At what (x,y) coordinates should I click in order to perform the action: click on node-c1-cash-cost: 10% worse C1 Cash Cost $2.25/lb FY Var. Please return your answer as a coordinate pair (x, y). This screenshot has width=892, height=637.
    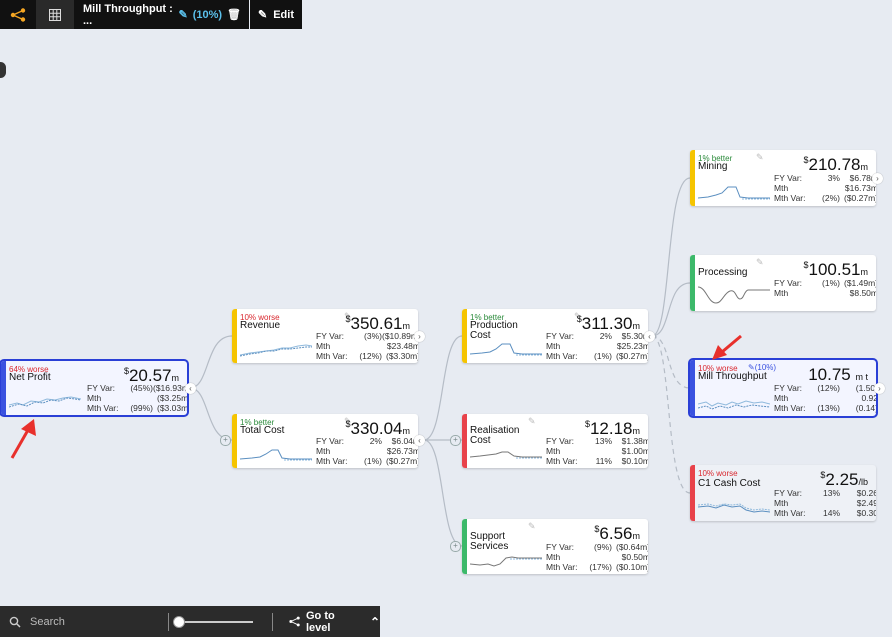
    Looking at the image, I should click on (783, 493).